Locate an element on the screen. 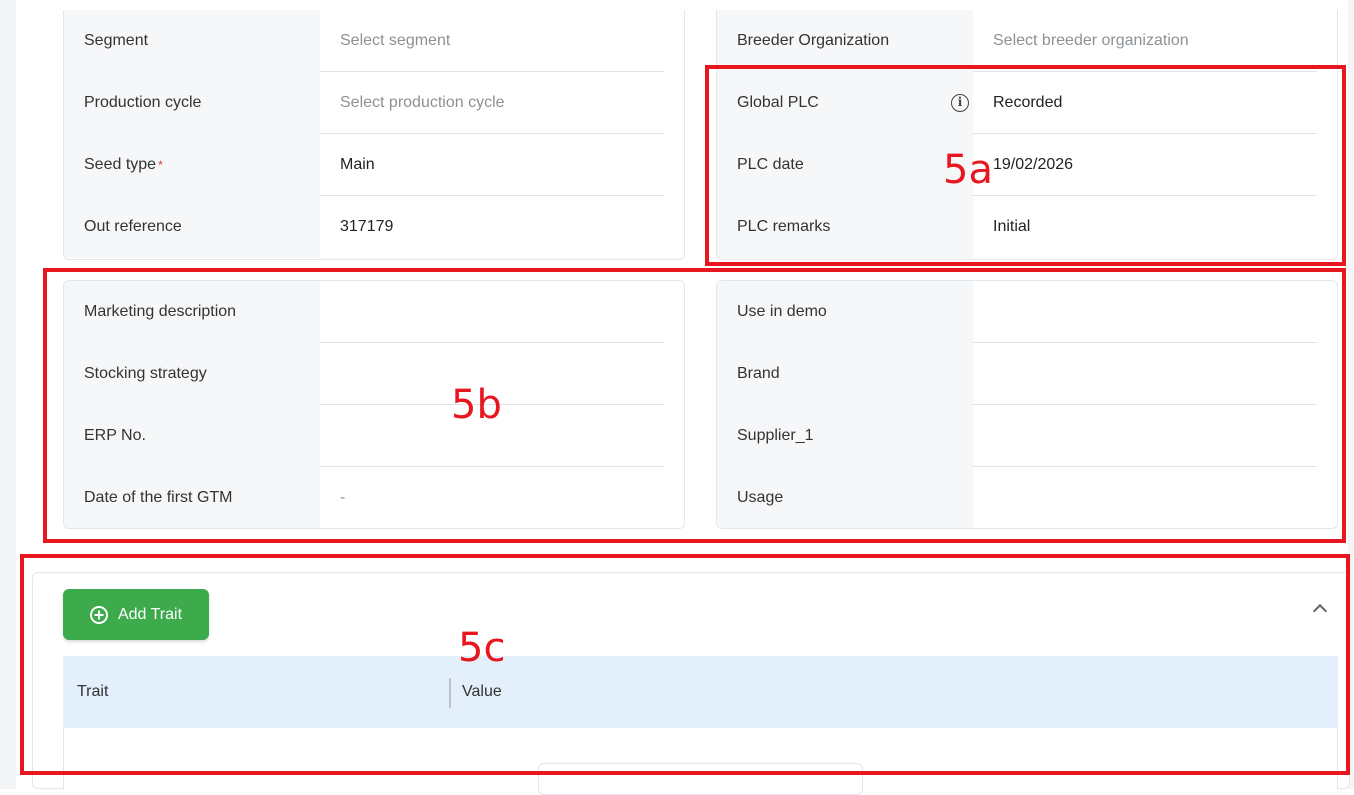  out-reference-value: 317179 is located at coordinates (367, 226).